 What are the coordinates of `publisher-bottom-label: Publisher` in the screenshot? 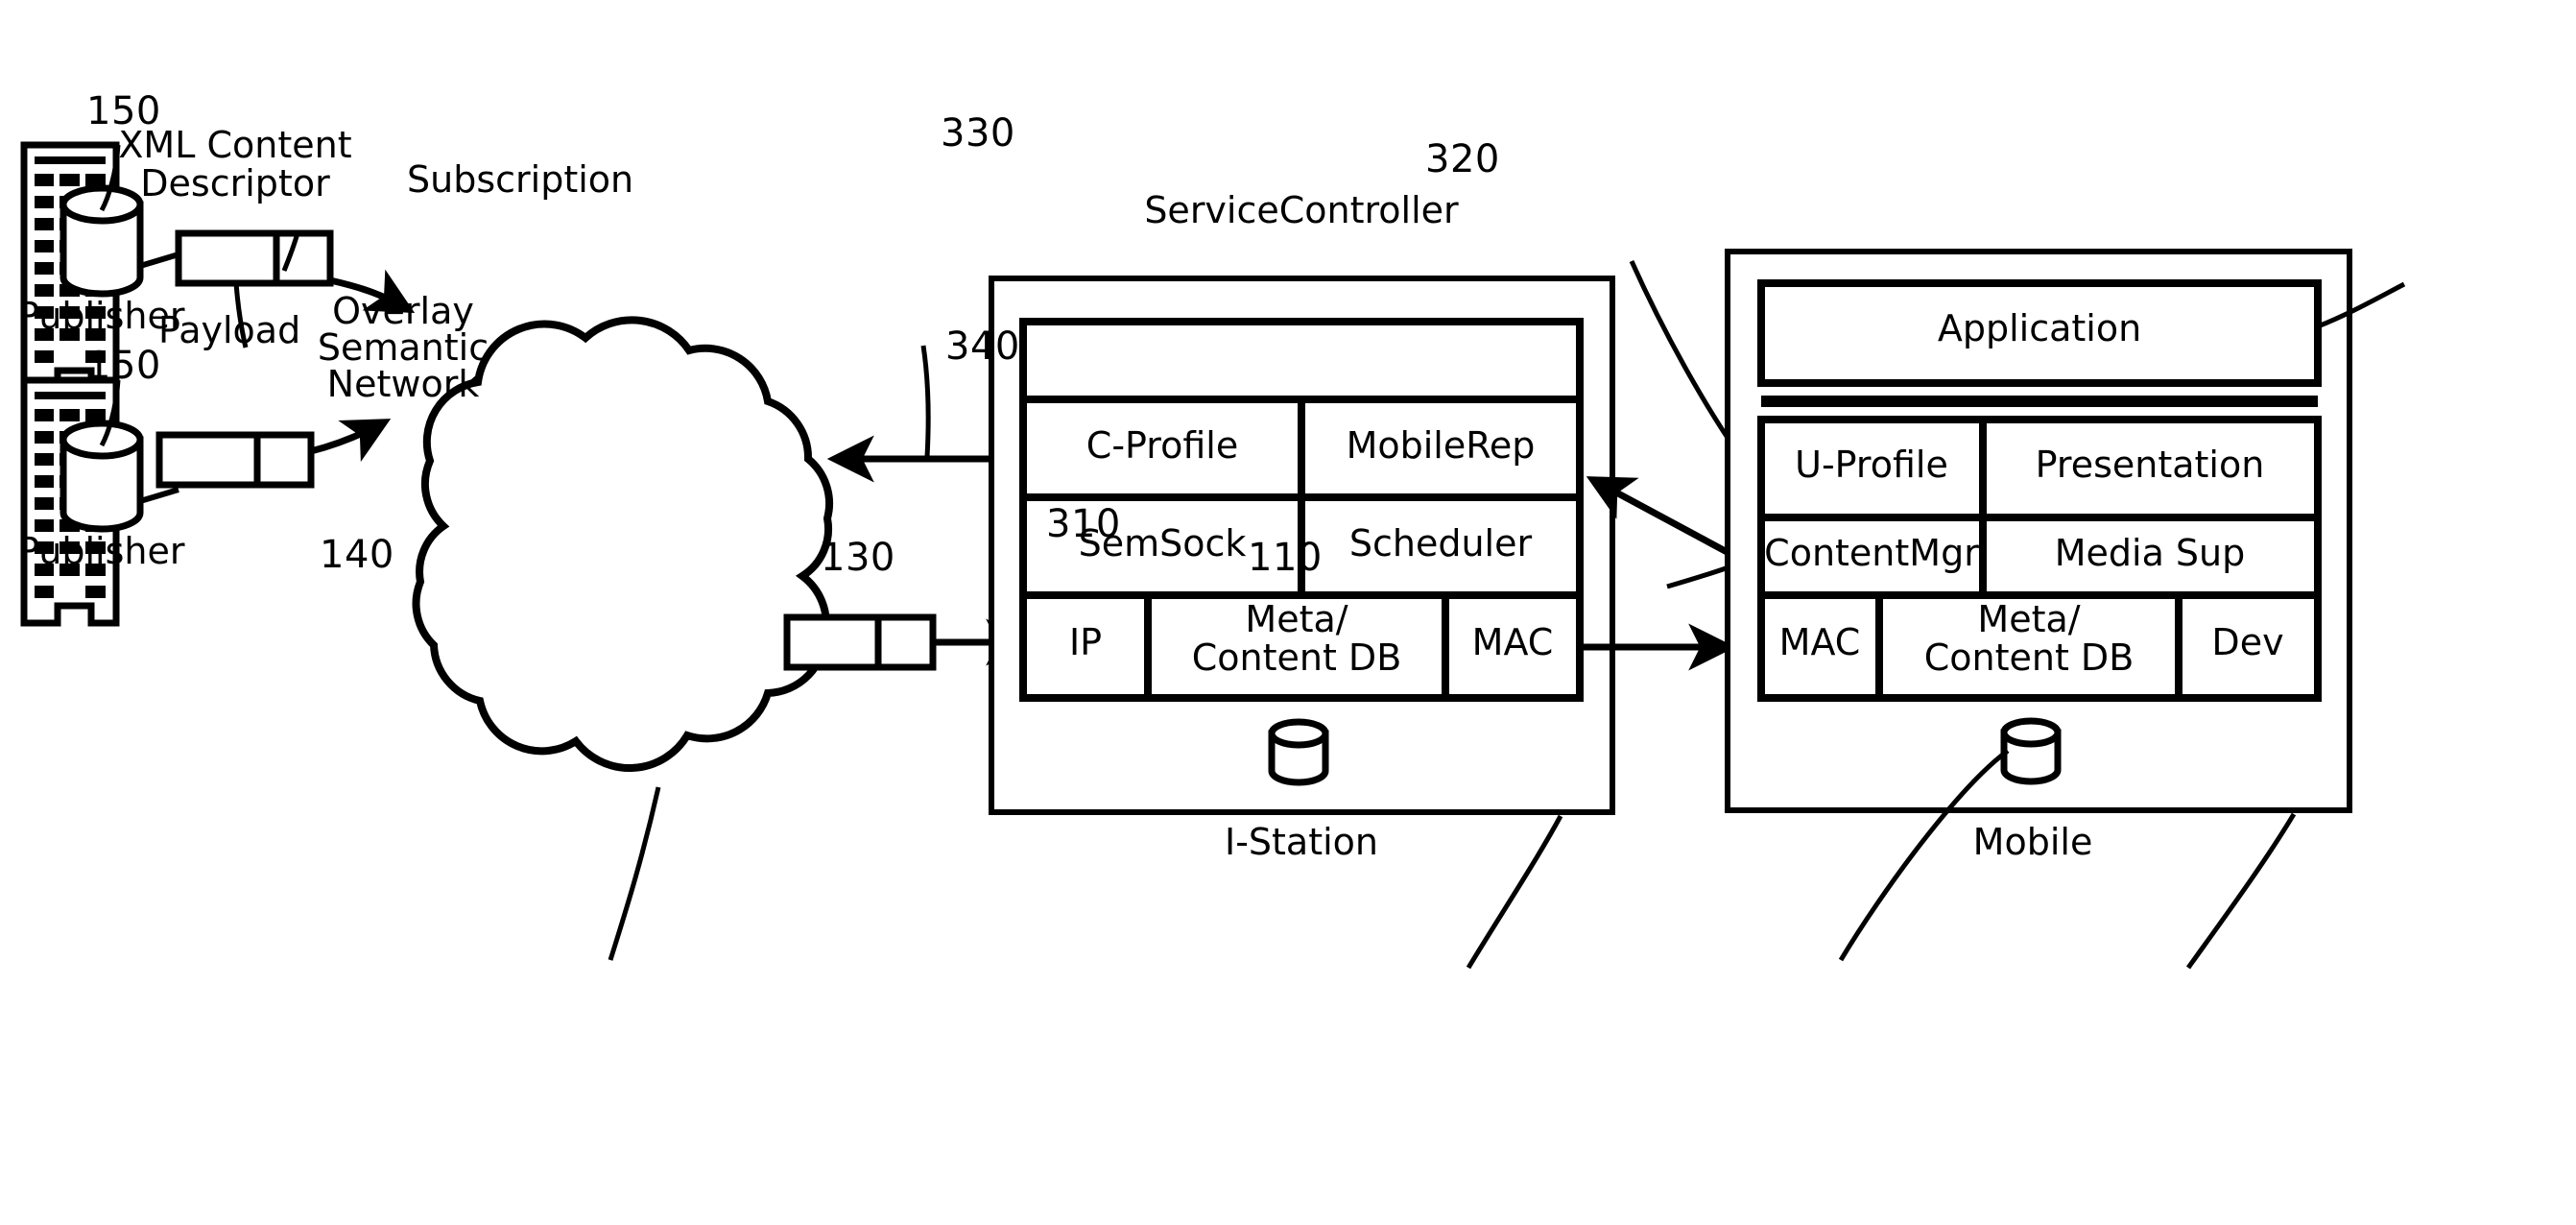 It's located at (101, 551).